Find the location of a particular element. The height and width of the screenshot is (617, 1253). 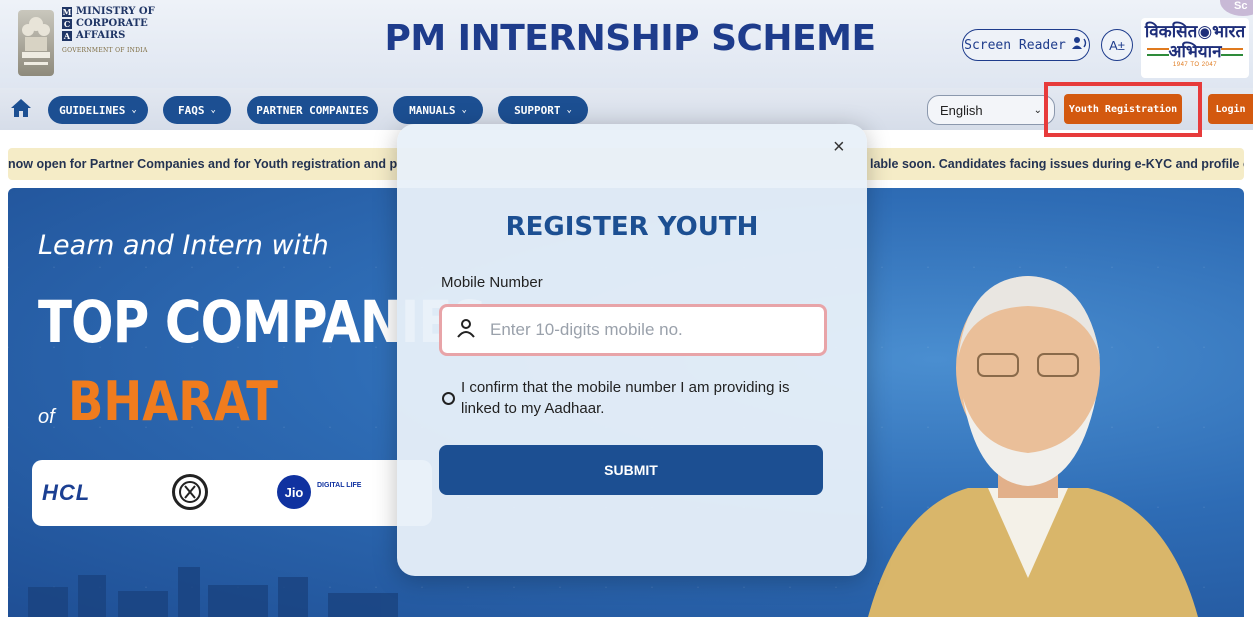

partner-logo-strip: HCL Jio DIGITAL LIFE is located at coordinates (232, 493).